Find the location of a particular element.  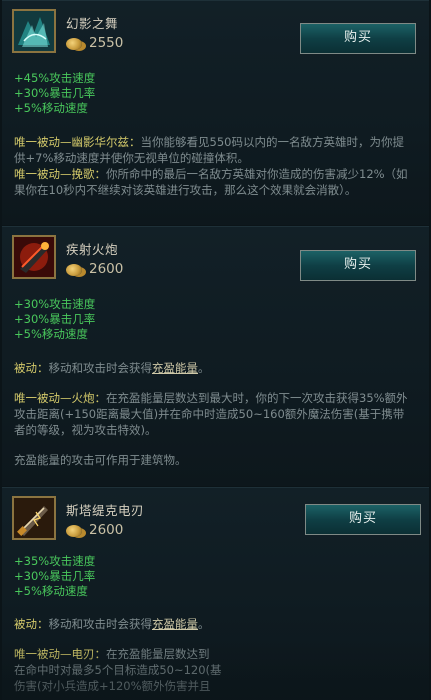

phantom-dancer-icon is located at coordinates (34, 31).